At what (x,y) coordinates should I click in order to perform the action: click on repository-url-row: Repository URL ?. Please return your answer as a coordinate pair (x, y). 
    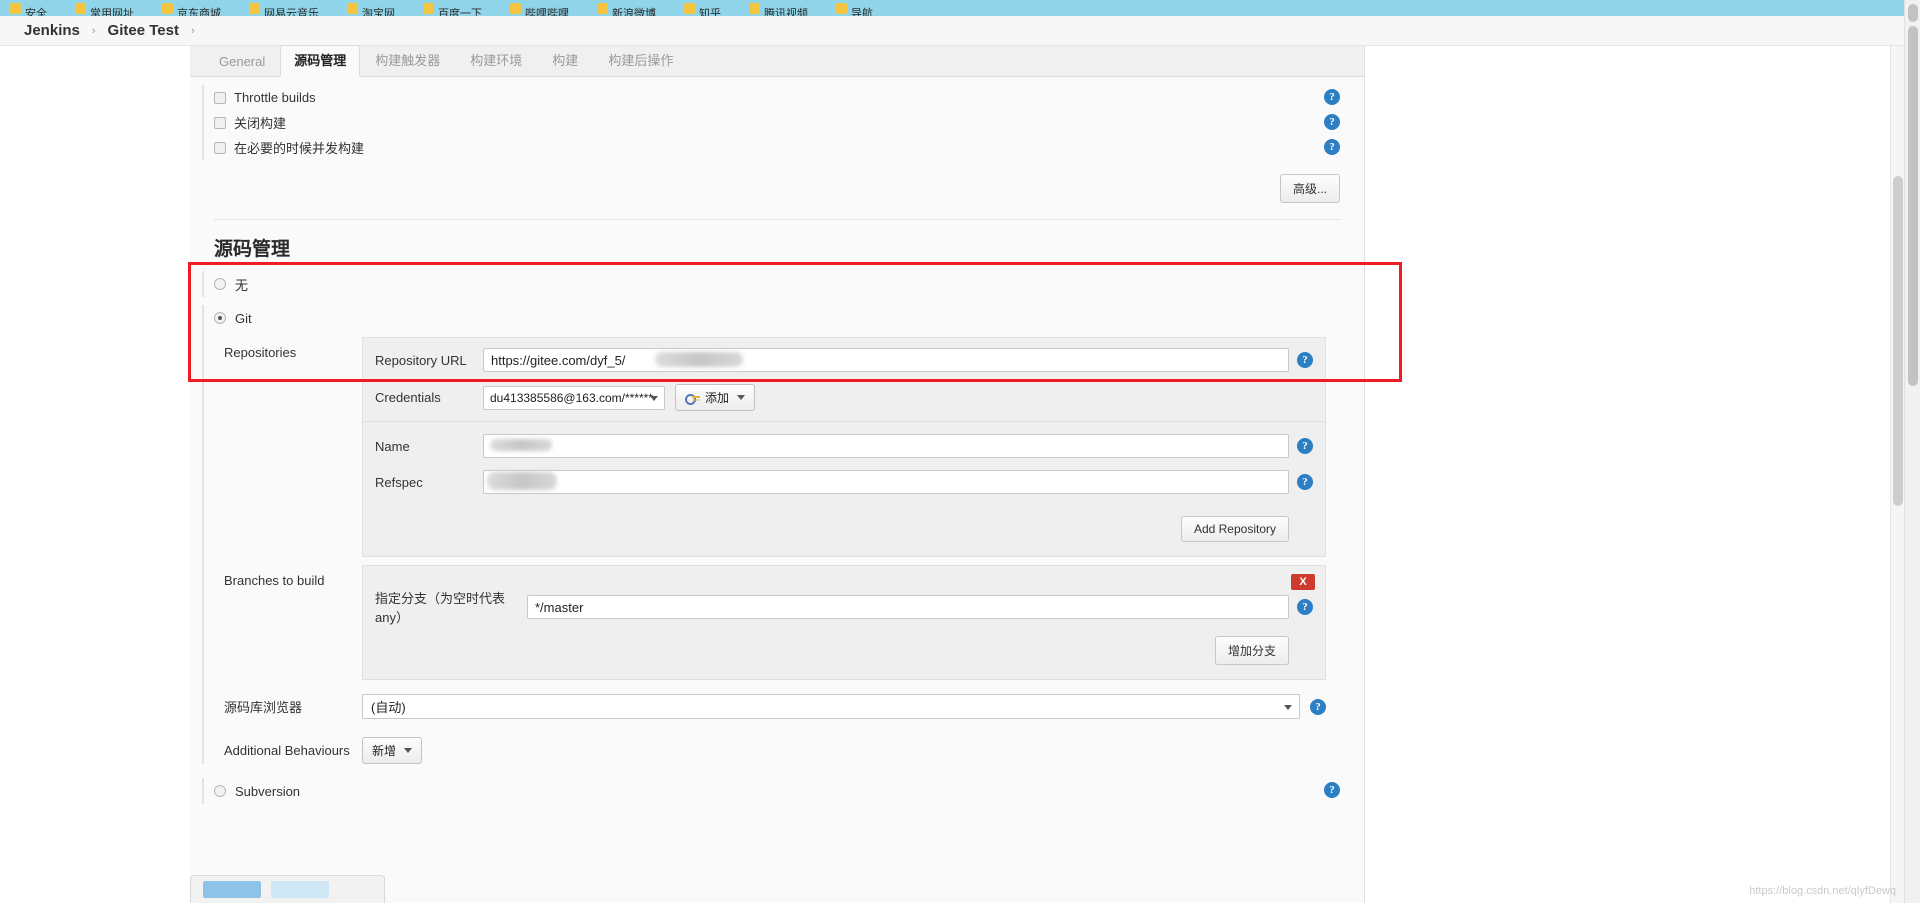
    Looking at the image, I should click on (844, 360).